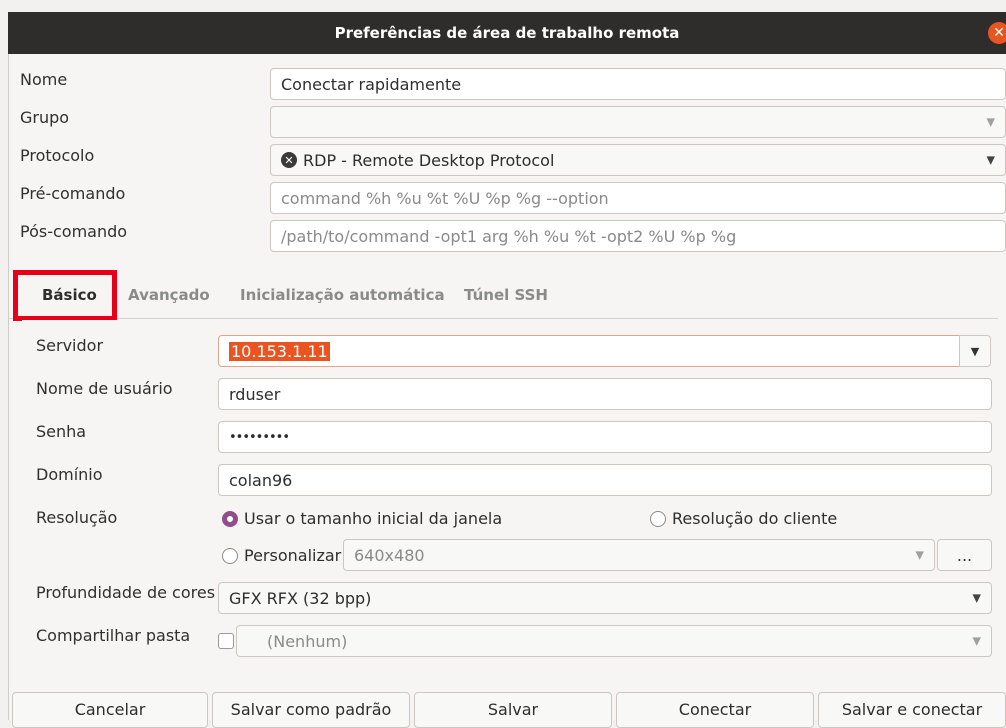  What do you see at coordinates (614, 641) in the screenshot?
I see `share-folder-combo: (Nenhum) ▼` at bounding box center [614, 641].